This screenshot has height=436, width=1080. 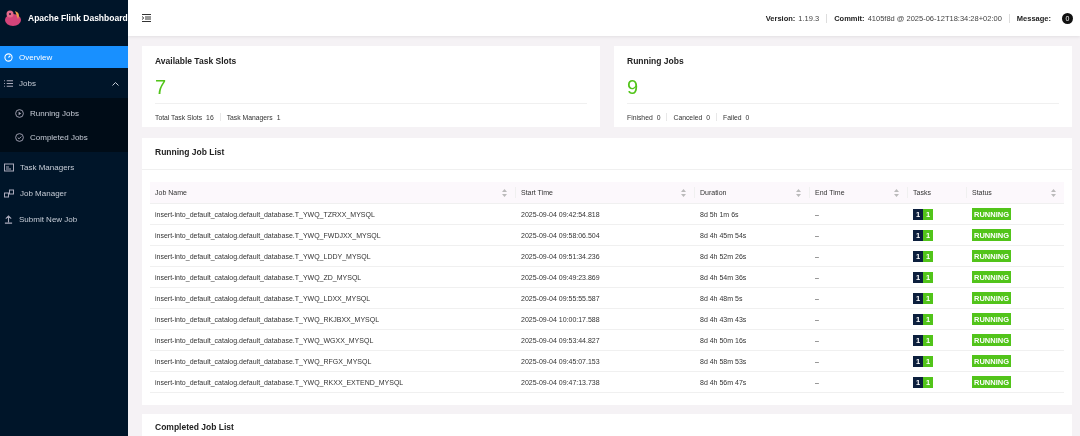 What do you see at coordinates (8, 219) in the screenshot?
I see `upload-icon` at bounding box center [8, 219].